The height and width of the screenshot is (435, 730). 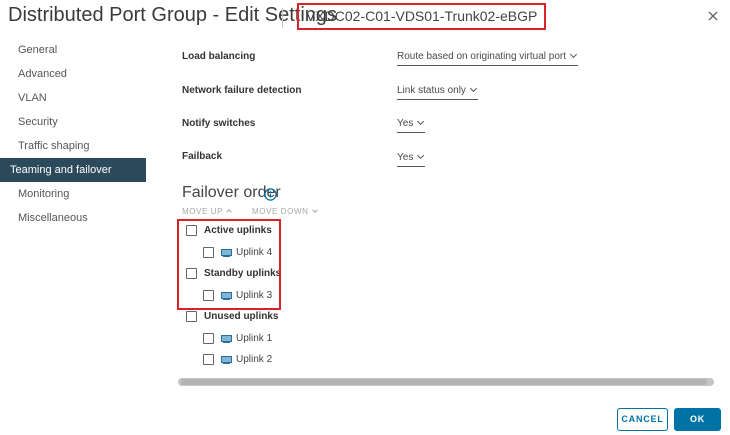 I want to click on failback-label: Failback, so click(x=202, y=156).